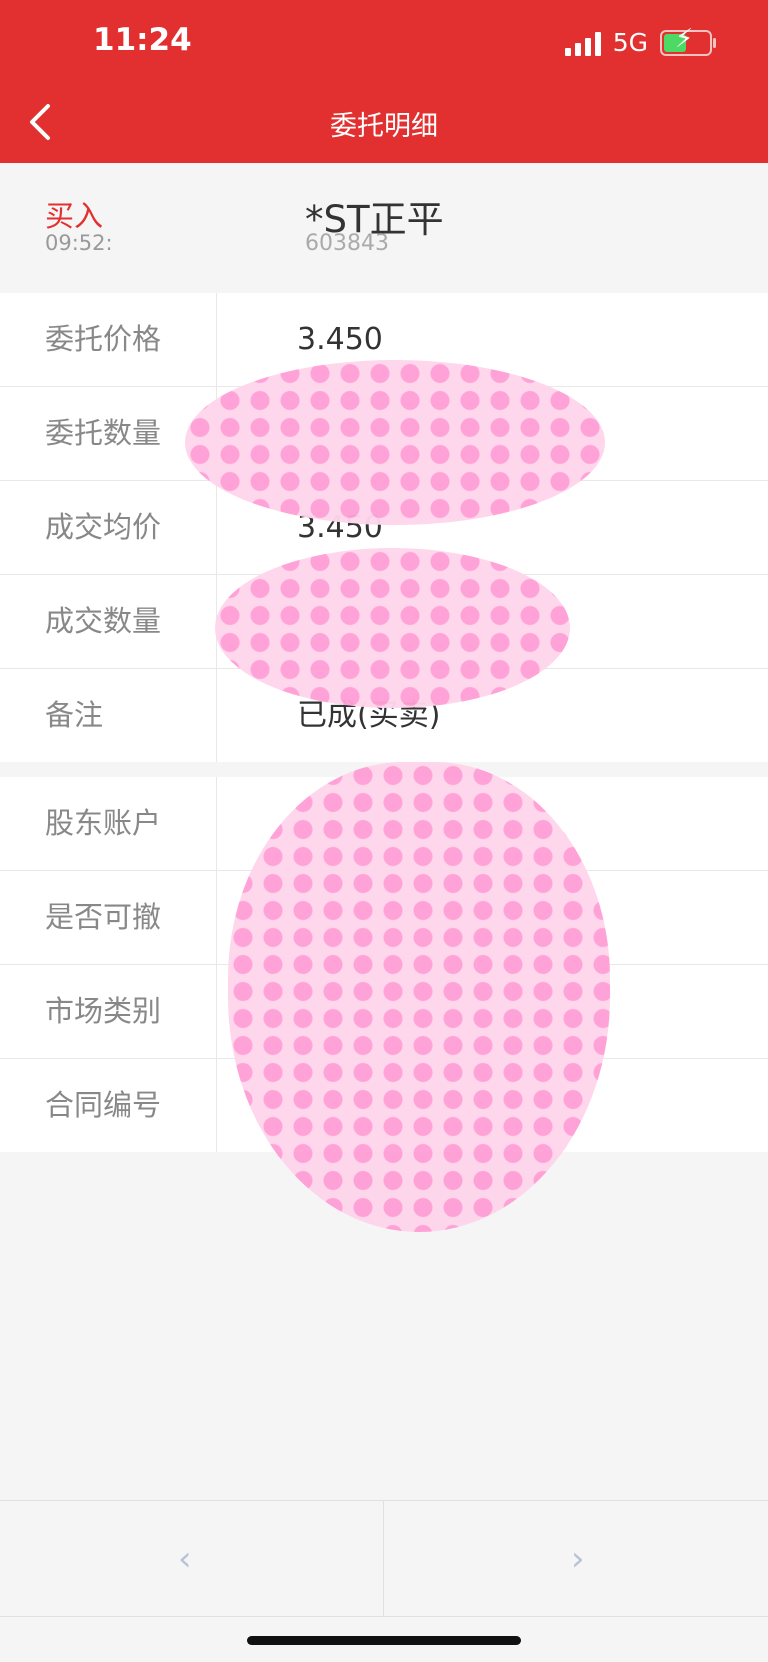 The width and height of the screenshot is (768, 1662). What do you see at coordinates (103, 433) in the screenshot?
I see `detail-label: 委托数量` at bounding box center [103, 433].